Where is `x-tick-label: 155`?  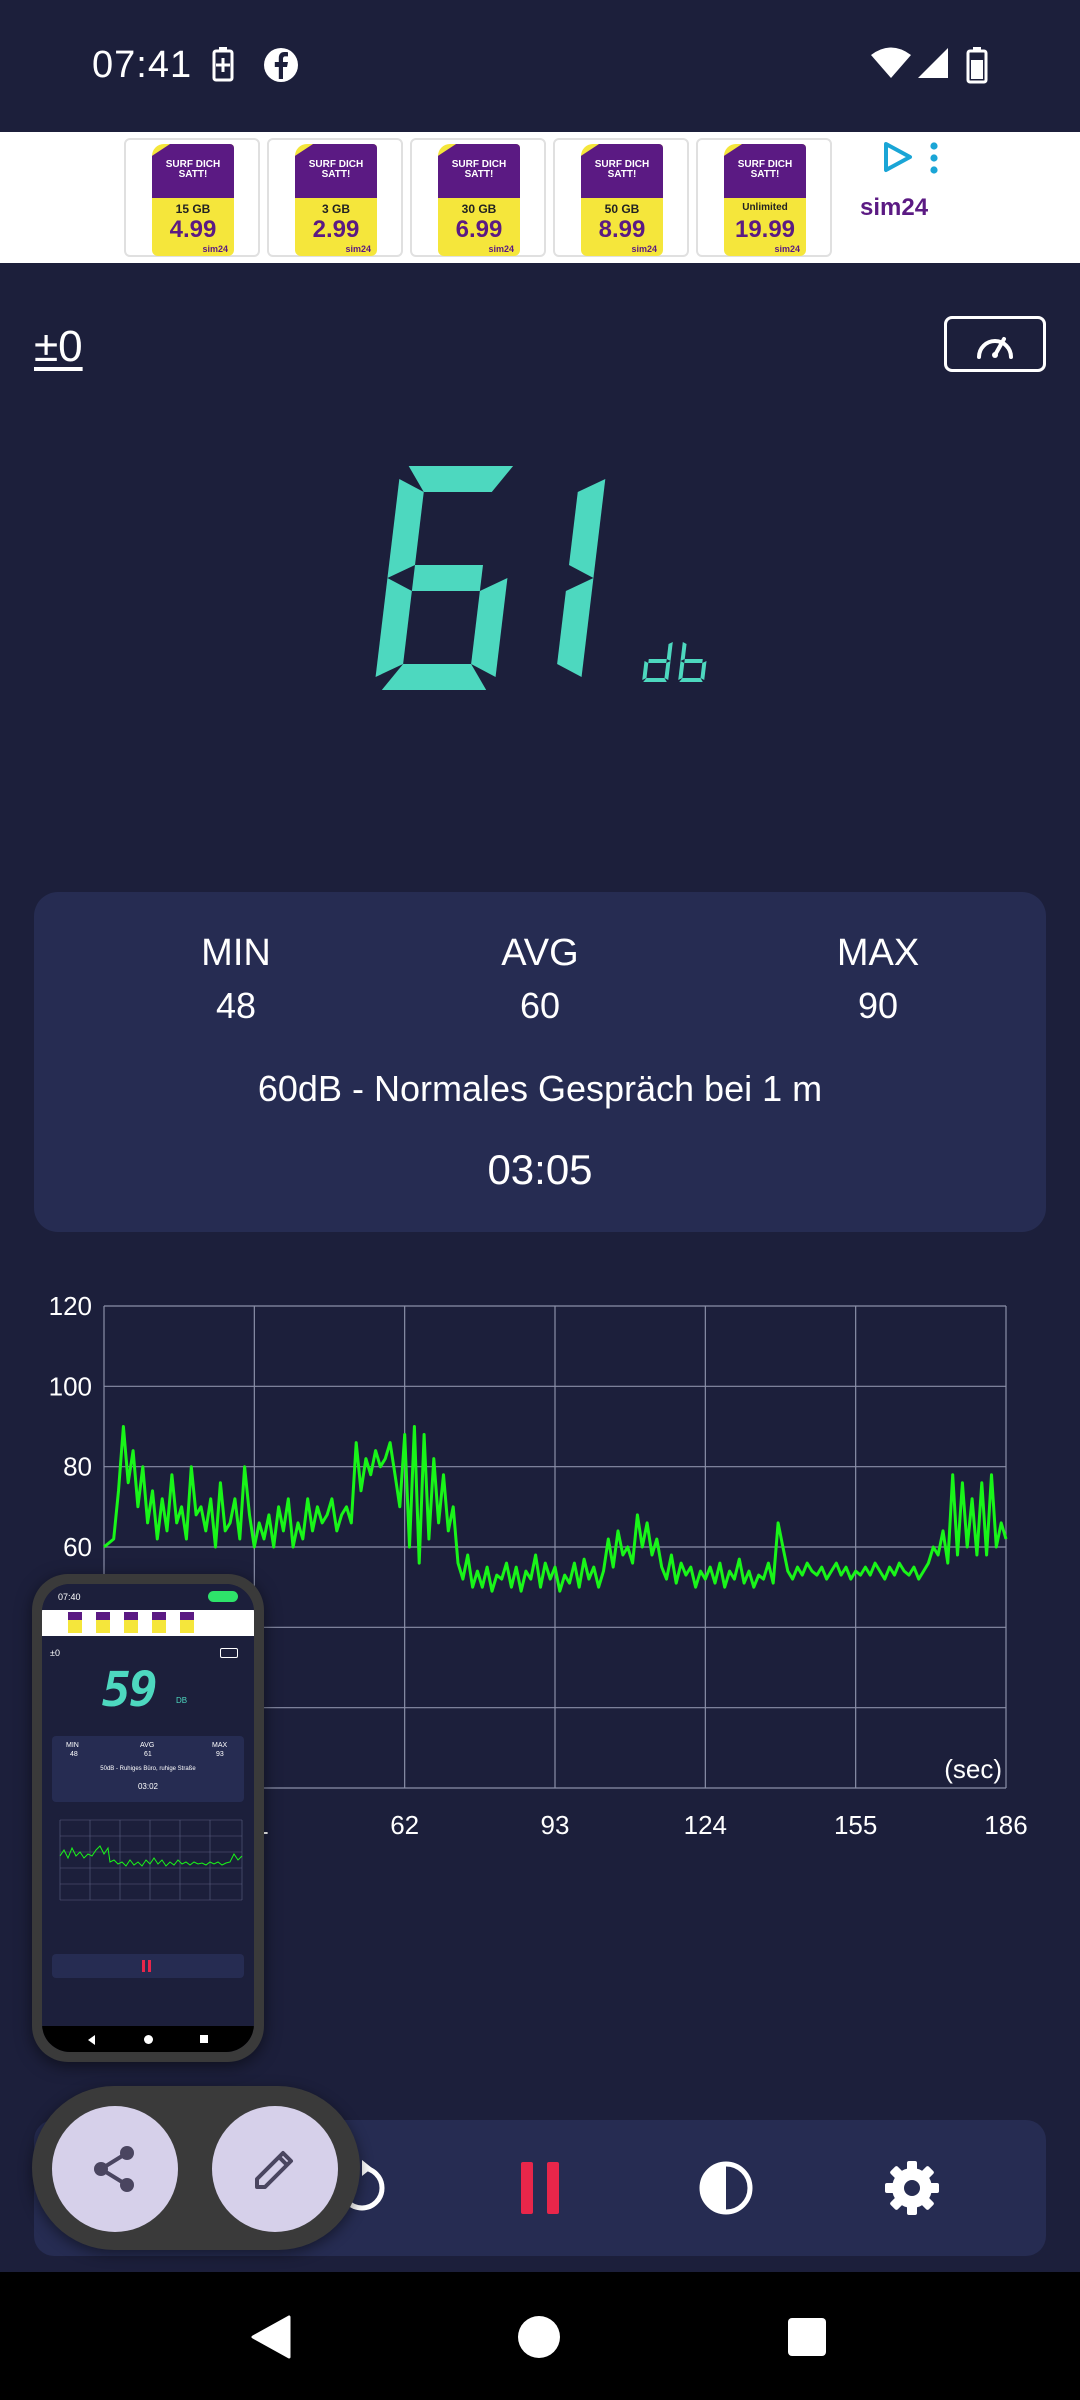
x-tick-label: 155 is located at coordinates (855, 1825).